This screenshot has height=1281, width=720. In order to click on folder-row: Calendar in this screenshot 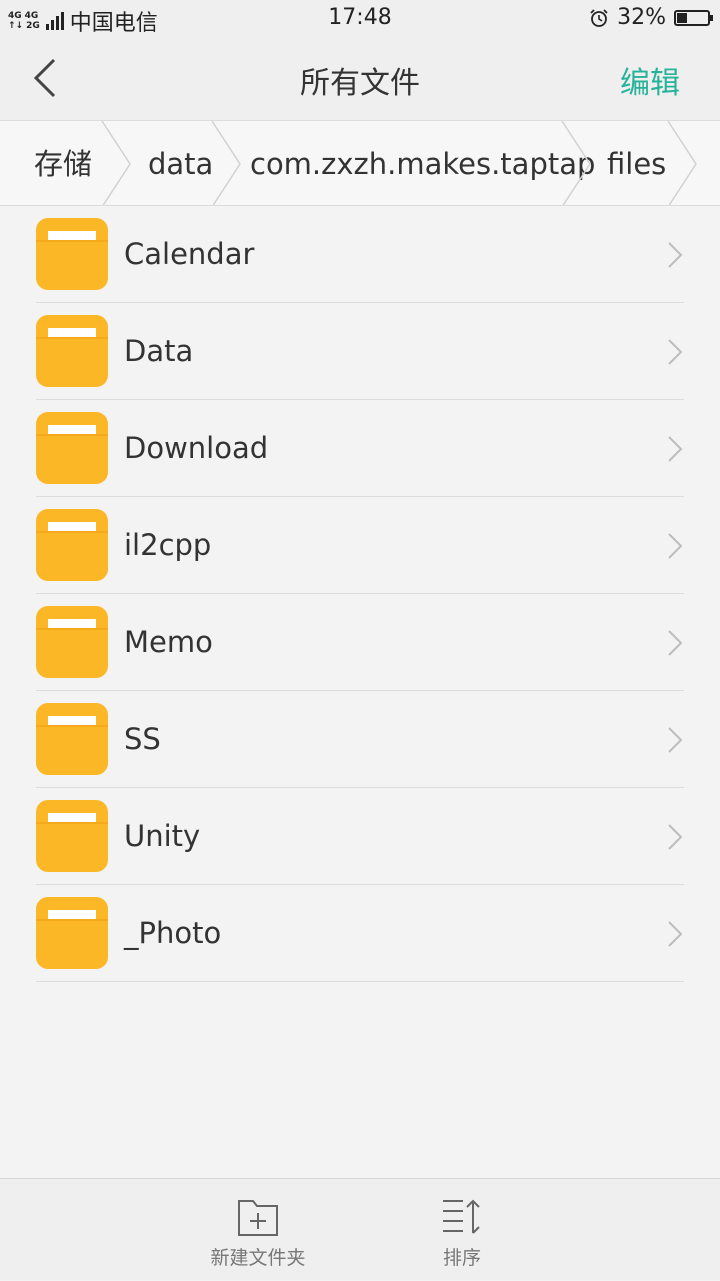, I will do `click(360, 254)`.